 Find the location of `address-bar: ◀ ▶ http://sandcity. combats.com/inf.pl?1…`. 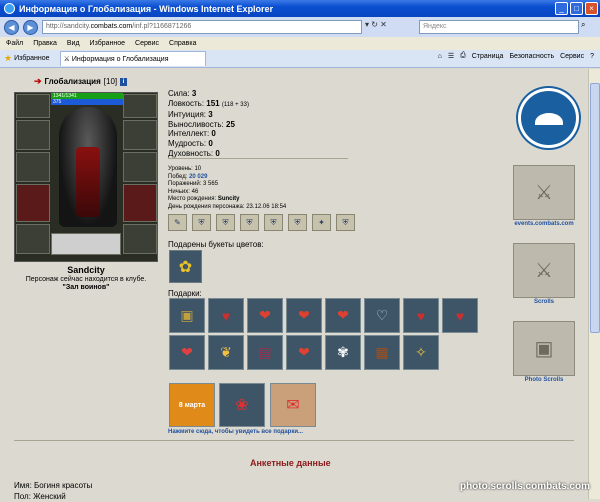

address-bar: ◀ ▶ http://sandcity. combats.com/inf.pl?1… is located at coordinates (300, 27).